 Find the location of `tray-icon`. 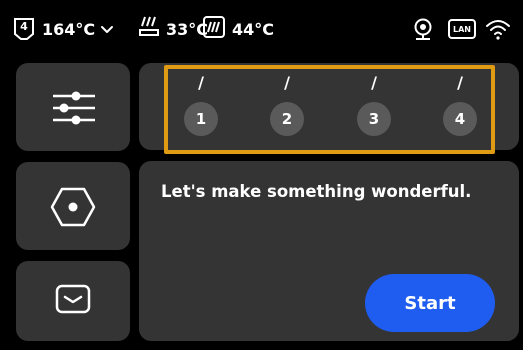

tray-icon is located at coordinates (73, 301).